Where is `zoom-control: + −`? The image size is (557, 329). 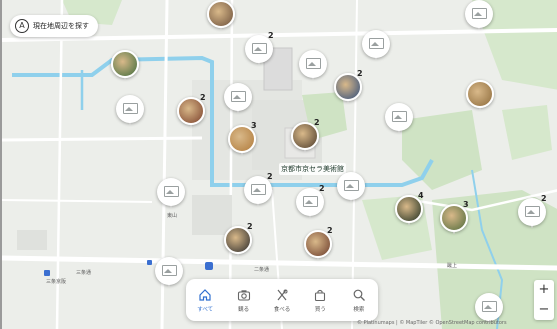 zoom-control: + − is located at coordinates (544, 300).